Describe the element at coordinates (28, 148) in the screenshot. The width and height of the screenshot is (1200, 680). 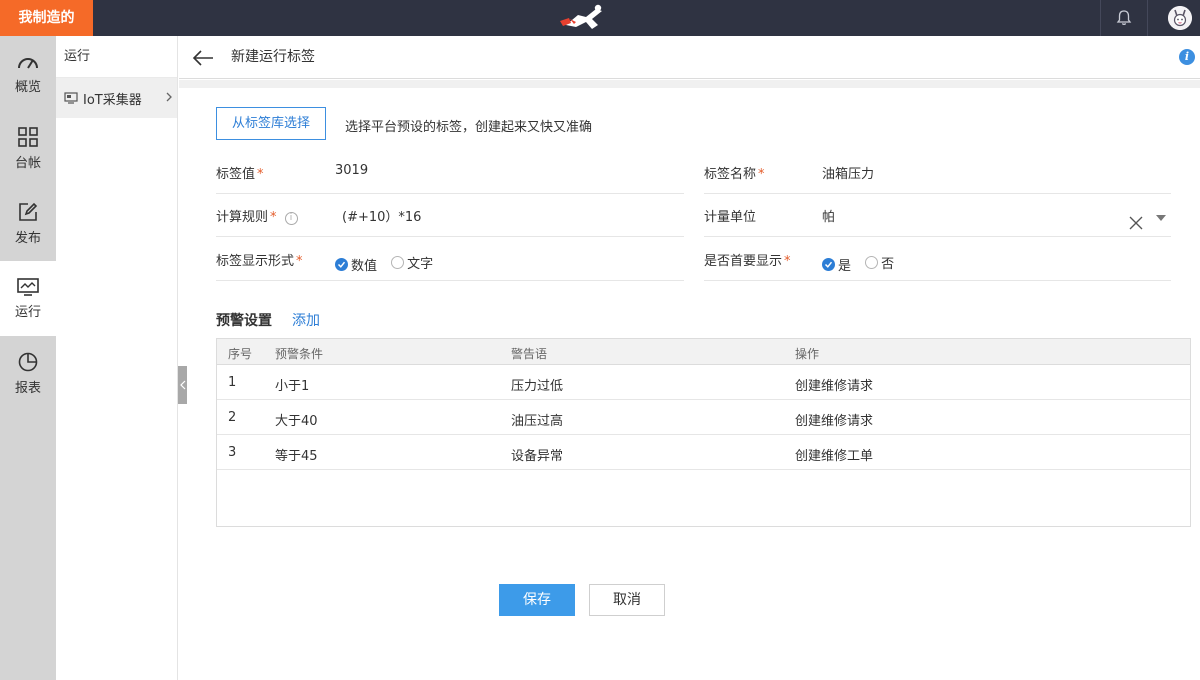
I see `nav-item-ledger: 台帐` at that location.